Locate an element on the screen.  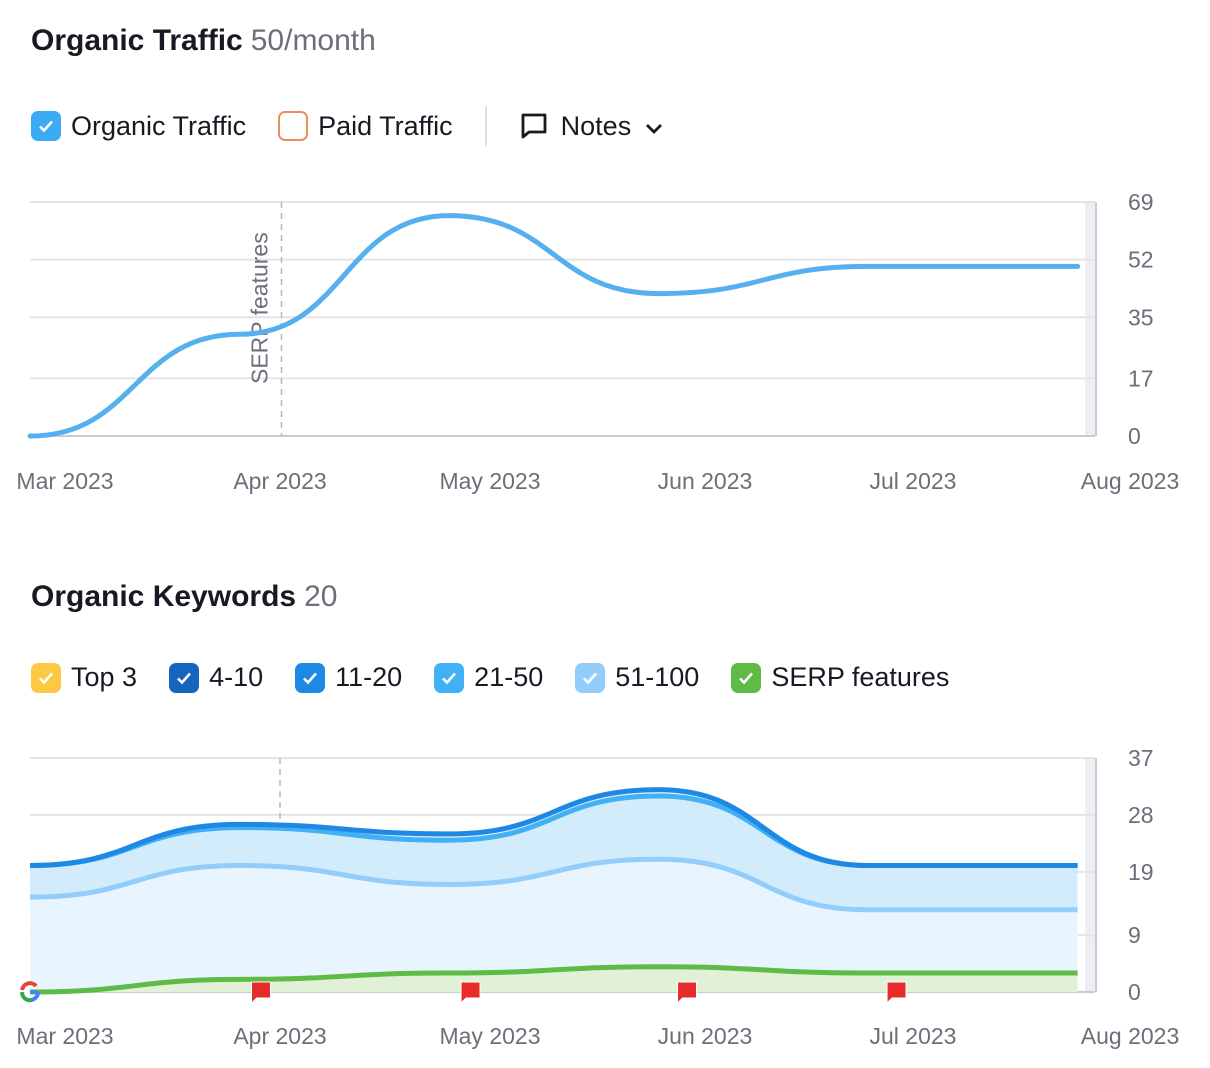
x-tick-label: Aug 2023 is located at coordinates (1130, 1036).